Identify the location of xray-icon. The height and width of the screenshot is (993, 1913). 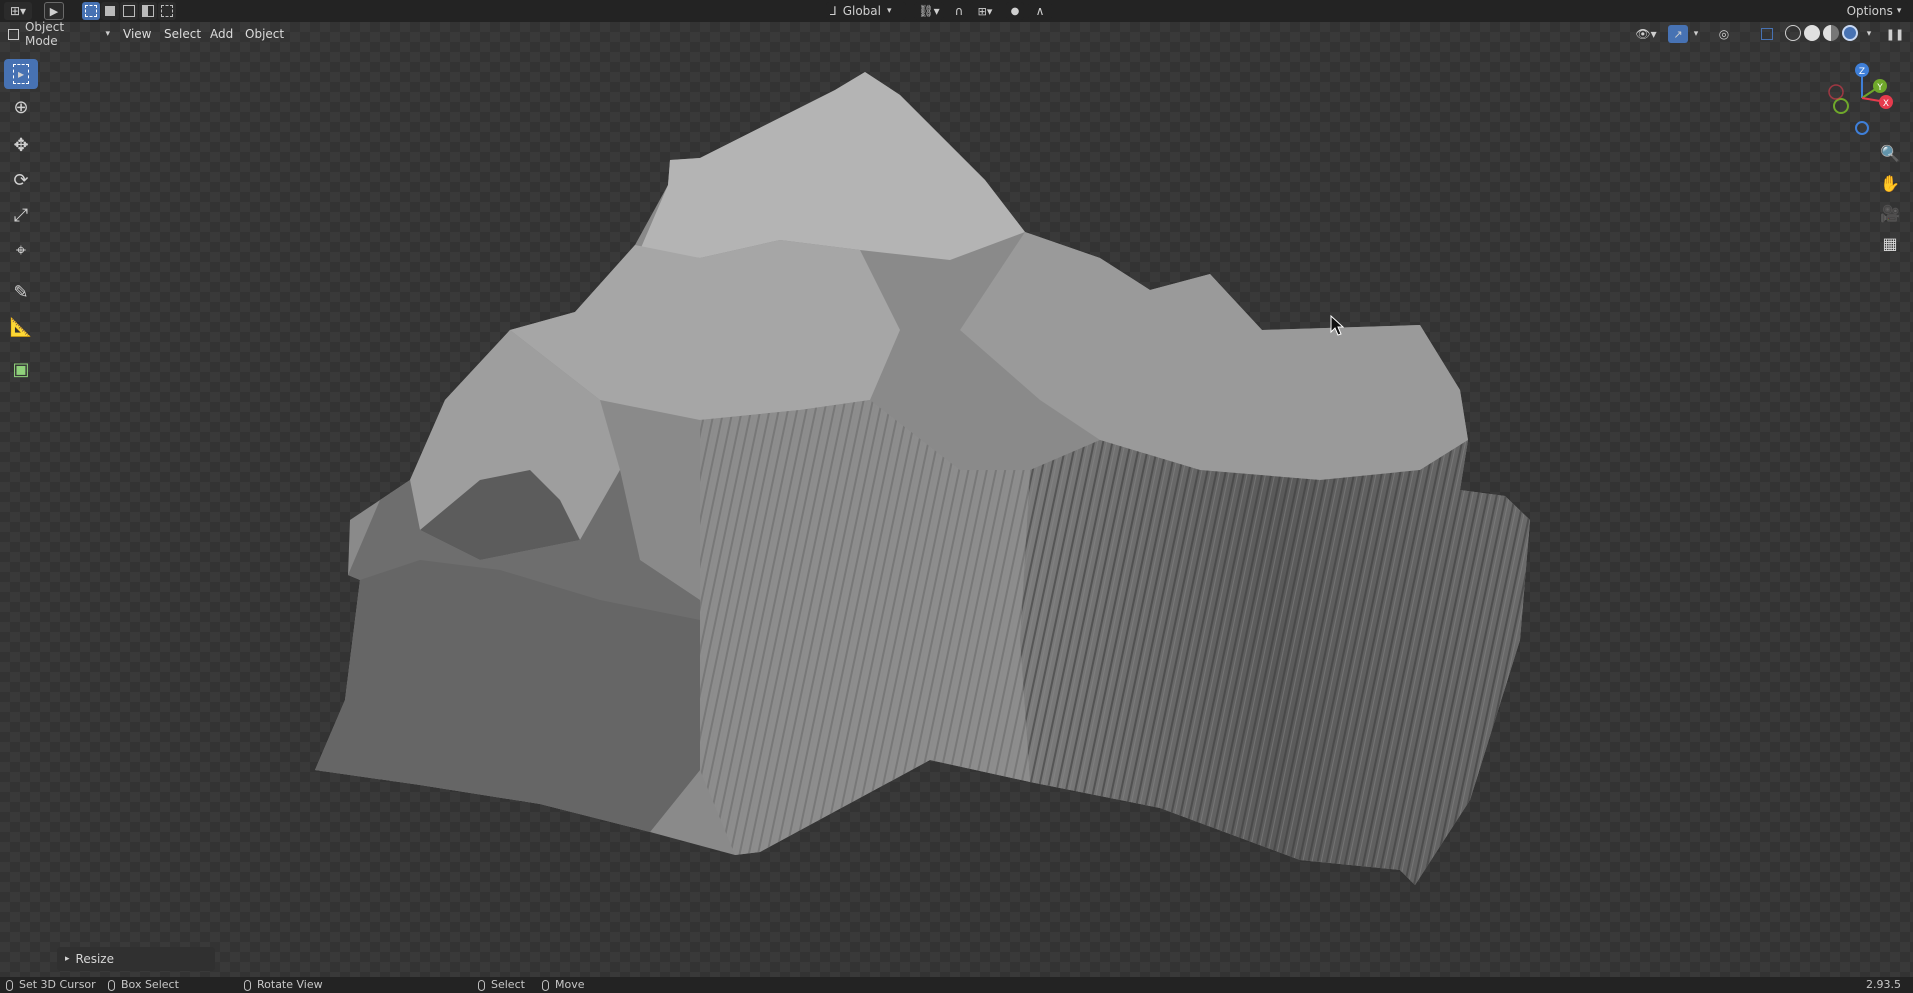
(1767, 34).